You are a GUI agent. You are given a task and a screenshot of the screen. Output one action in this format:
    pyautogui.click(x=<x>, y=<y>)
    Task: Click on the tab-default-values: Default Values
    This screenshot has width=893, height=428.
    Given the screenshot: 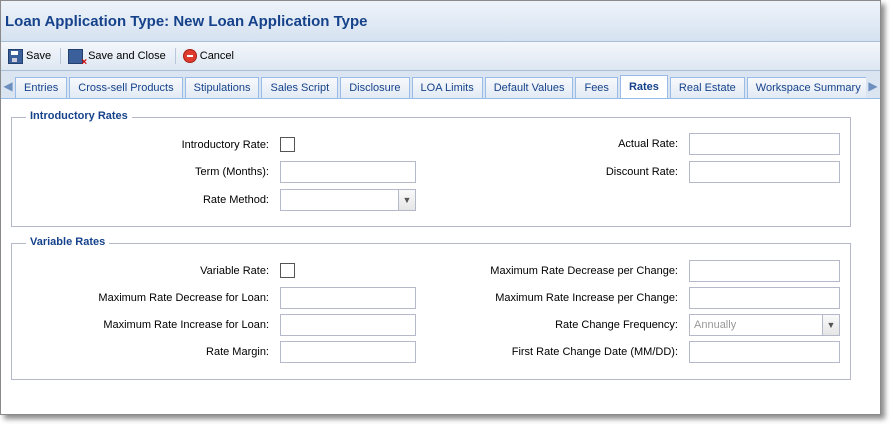 What is the action you would take?
    pyautogui.click(x=529, y=87)
    